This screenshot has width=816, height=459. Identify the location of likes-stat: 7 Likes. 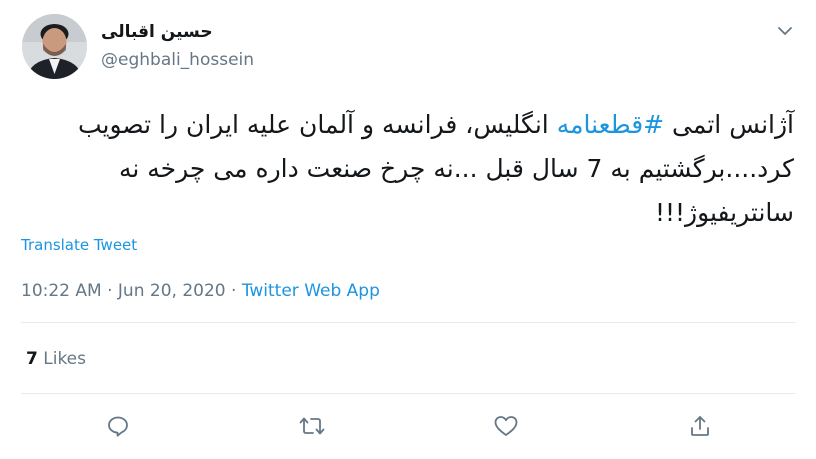
(56, 359).